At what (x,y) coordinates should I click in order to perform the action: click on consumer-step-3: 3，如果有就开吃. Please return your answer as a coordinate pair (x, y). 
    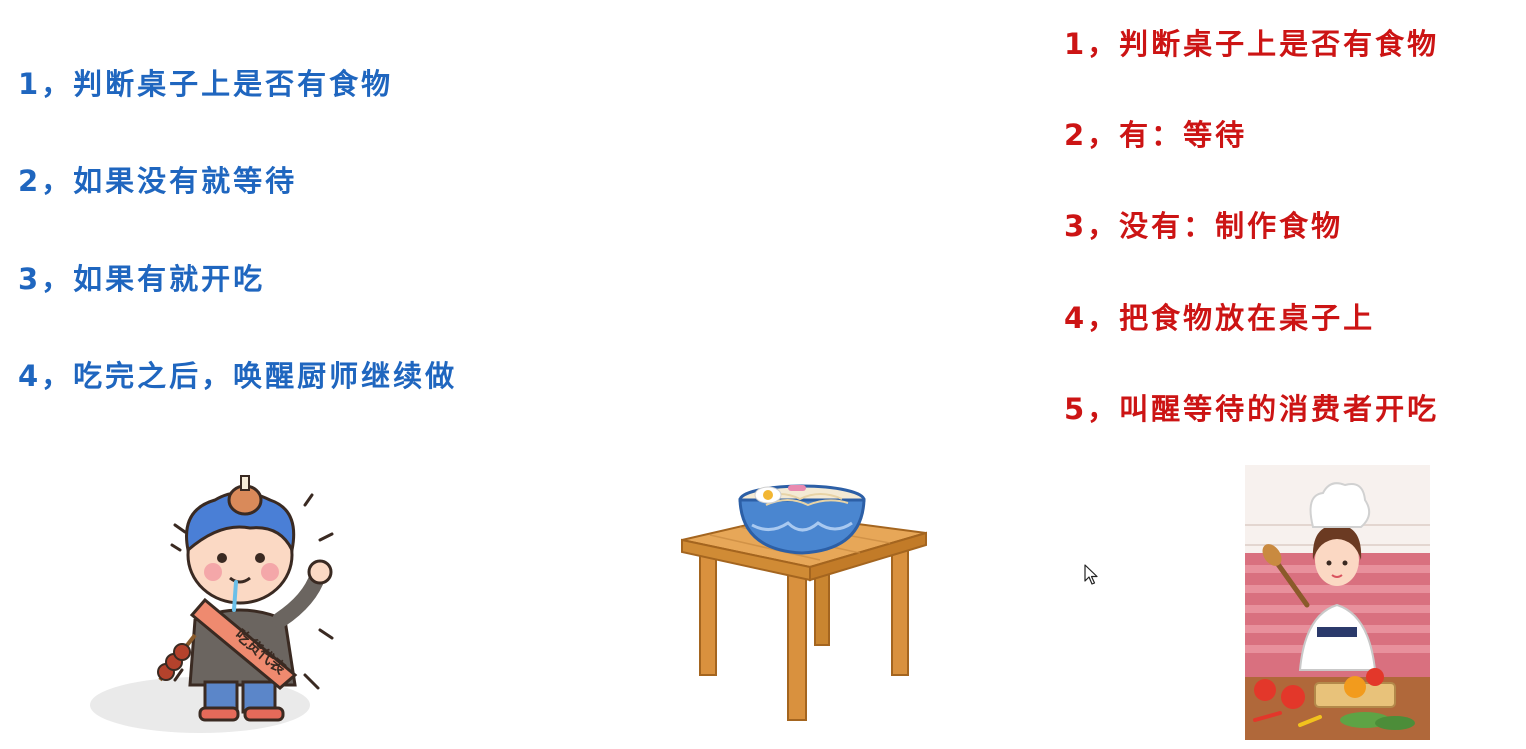
    Looking at the image, I should click on (142, 279).